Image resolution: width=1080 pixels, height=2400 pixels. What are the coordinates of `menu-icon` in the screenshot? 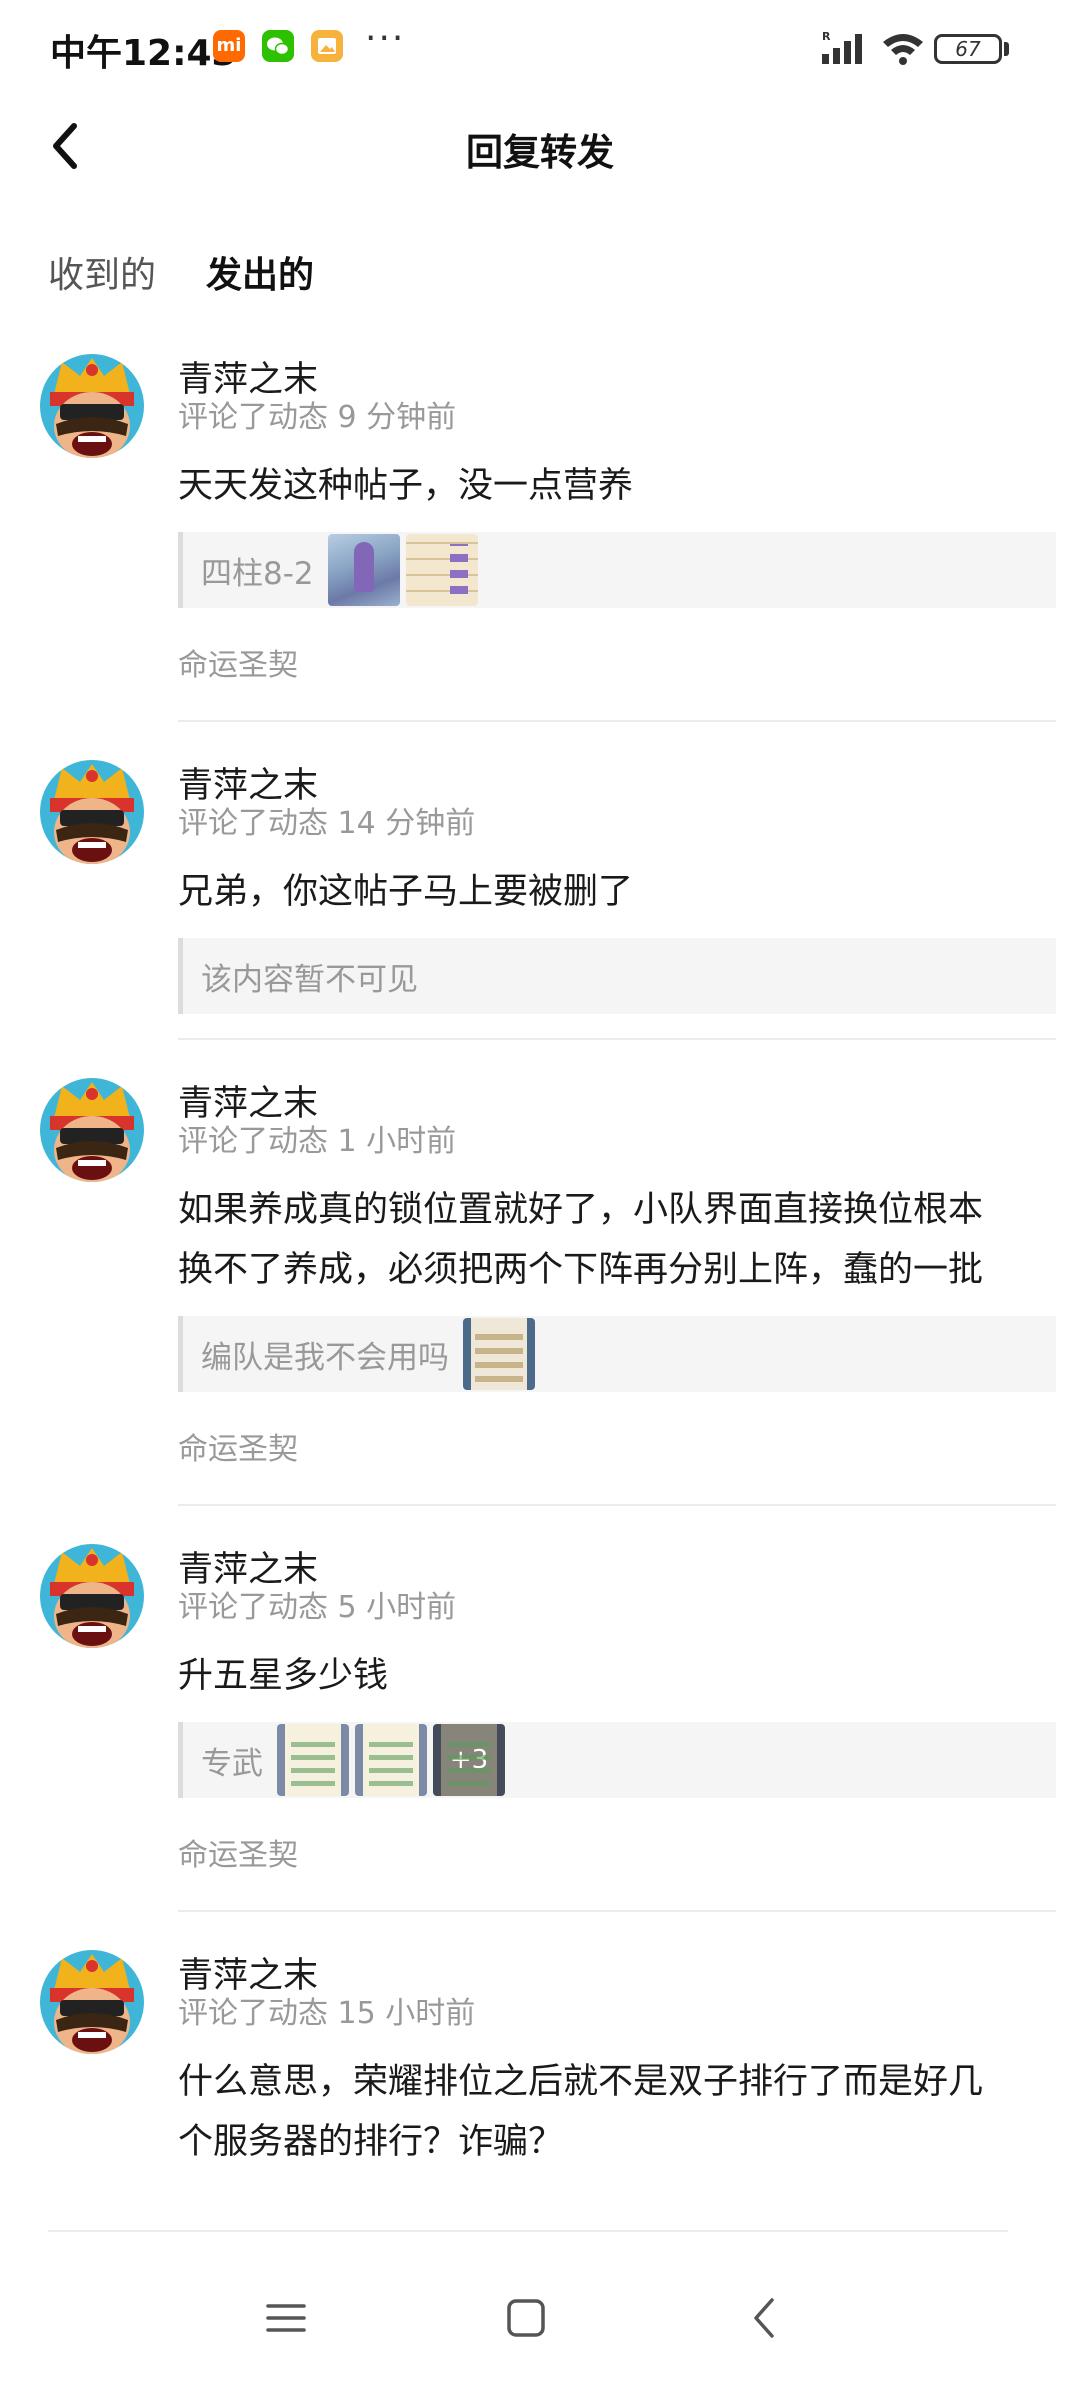 It's located at (286, 2318).